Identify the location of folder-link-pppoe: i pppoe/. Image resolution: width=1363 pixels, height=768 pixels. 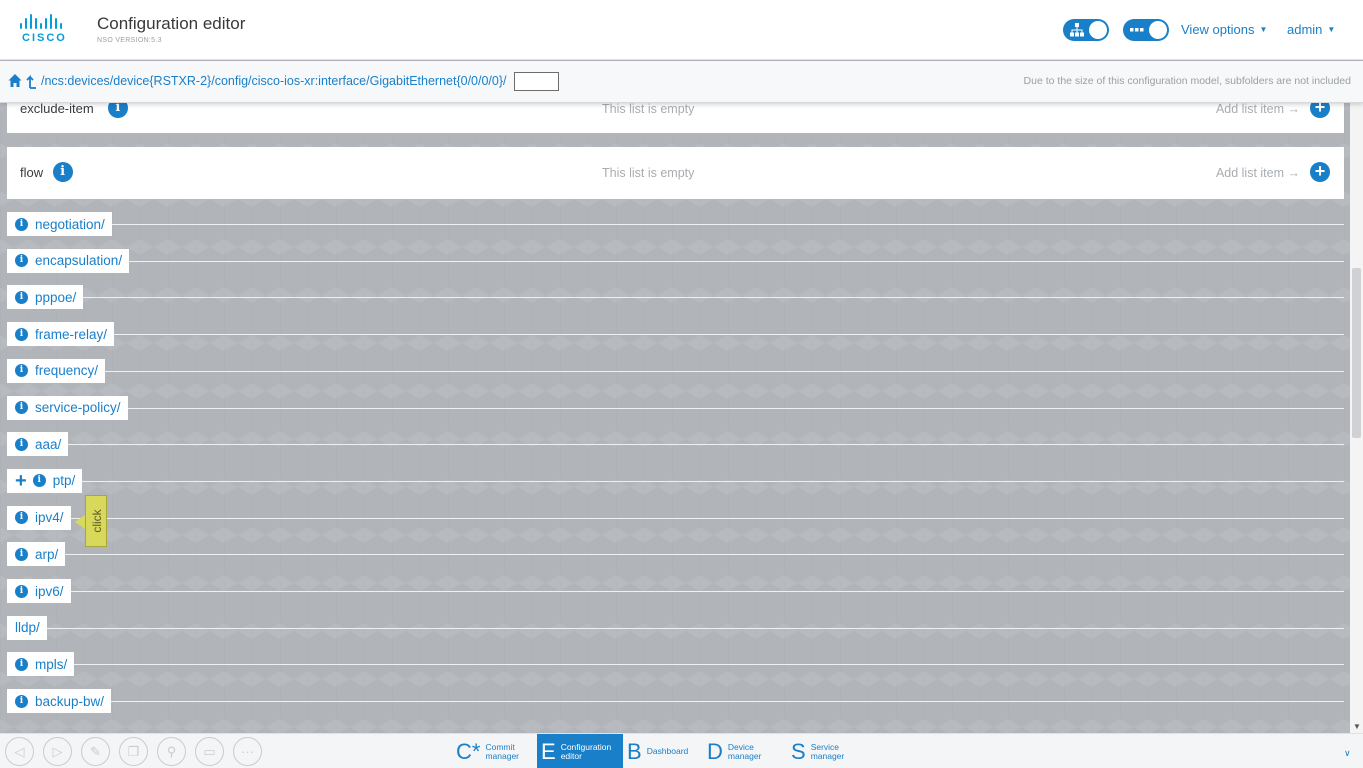
(45, 297).